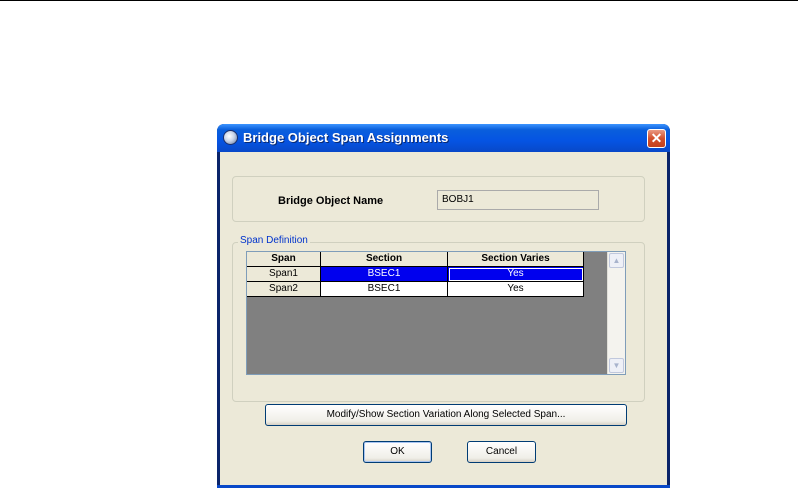 Image resolution: width=798 pixels, height=491 pixels. What do you see at coordinates (616, 313) in the screenshot?
I see `vertical-scrollbar: ▲ ▼` at bounding box center [616, 313].